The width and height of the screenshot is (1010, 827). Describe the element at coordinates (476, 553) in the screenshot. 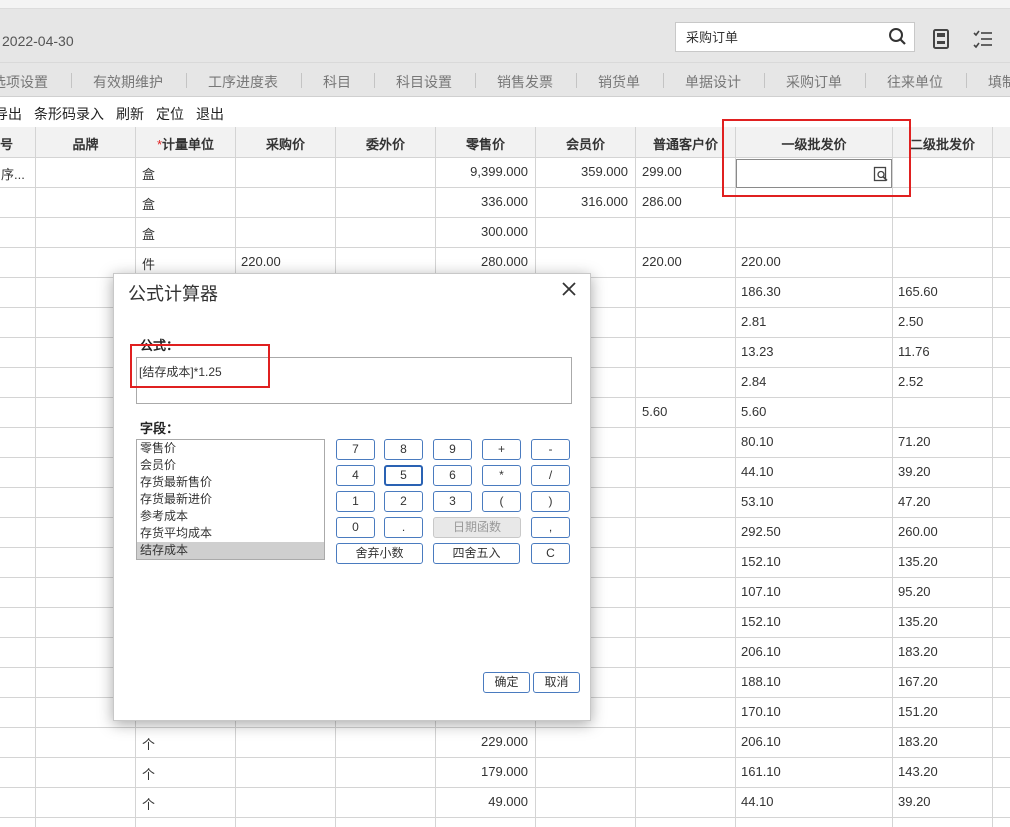

I see `round-half-up-button: 四舍五入` at that location.